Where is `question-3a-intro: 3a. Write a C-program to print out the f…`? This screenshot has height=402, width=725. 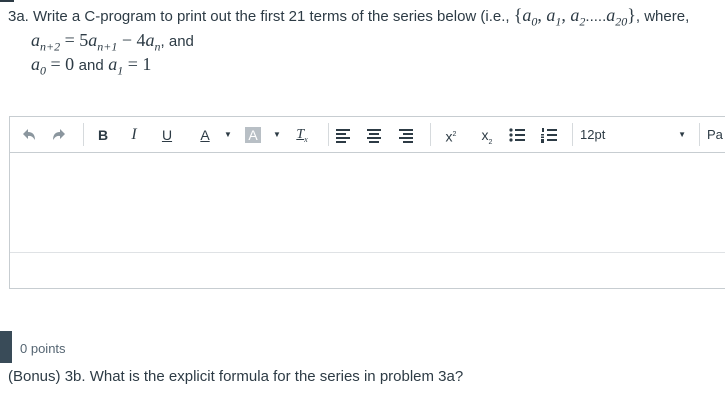 question-3a-intro: 3a. Write a C-program to print out the f… is located at coordinates (261, 16).